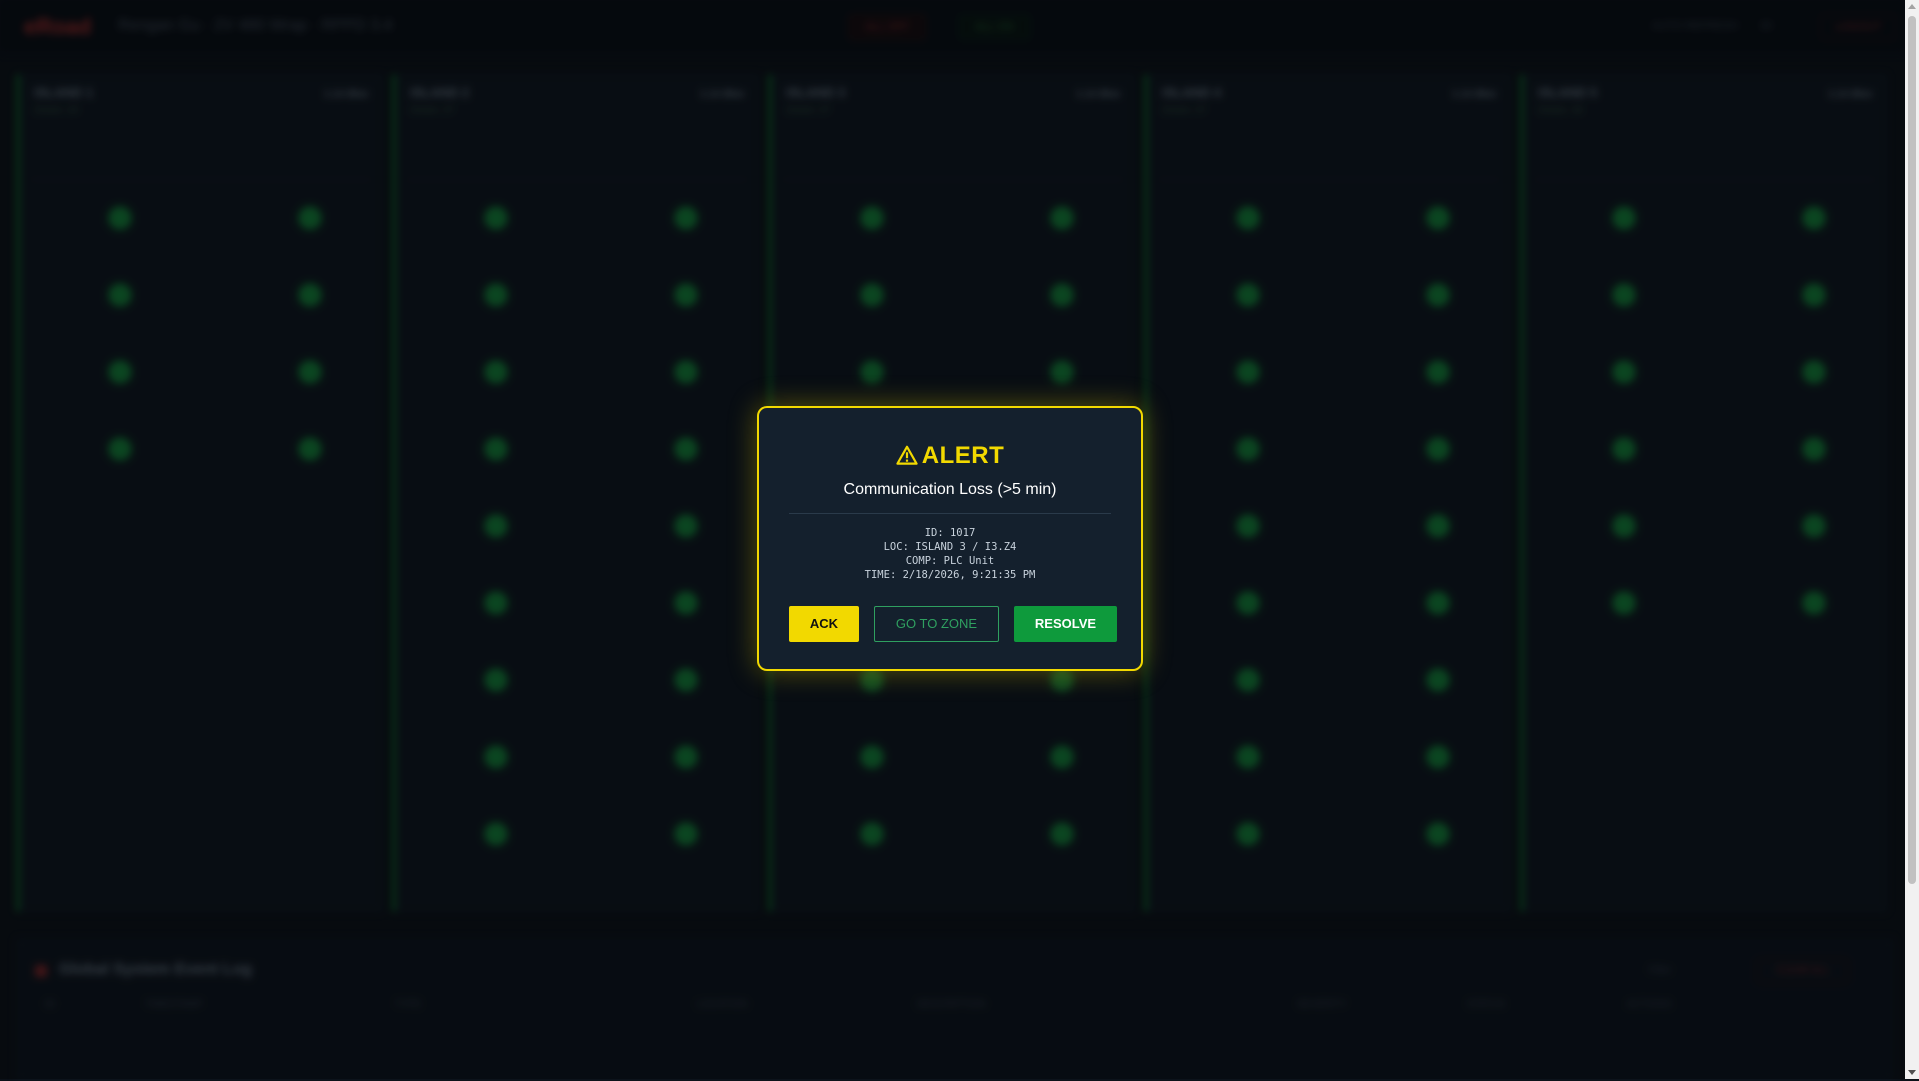  I want to click on page-scrollbar, so click(1912, 539).